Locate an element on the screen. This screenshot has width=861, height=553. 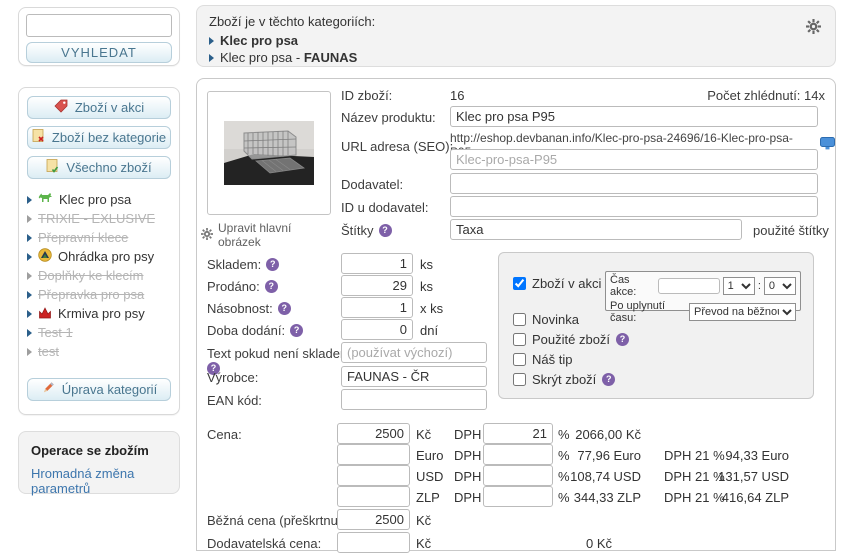
multiplicity-input is located at coordinates (377, 307).